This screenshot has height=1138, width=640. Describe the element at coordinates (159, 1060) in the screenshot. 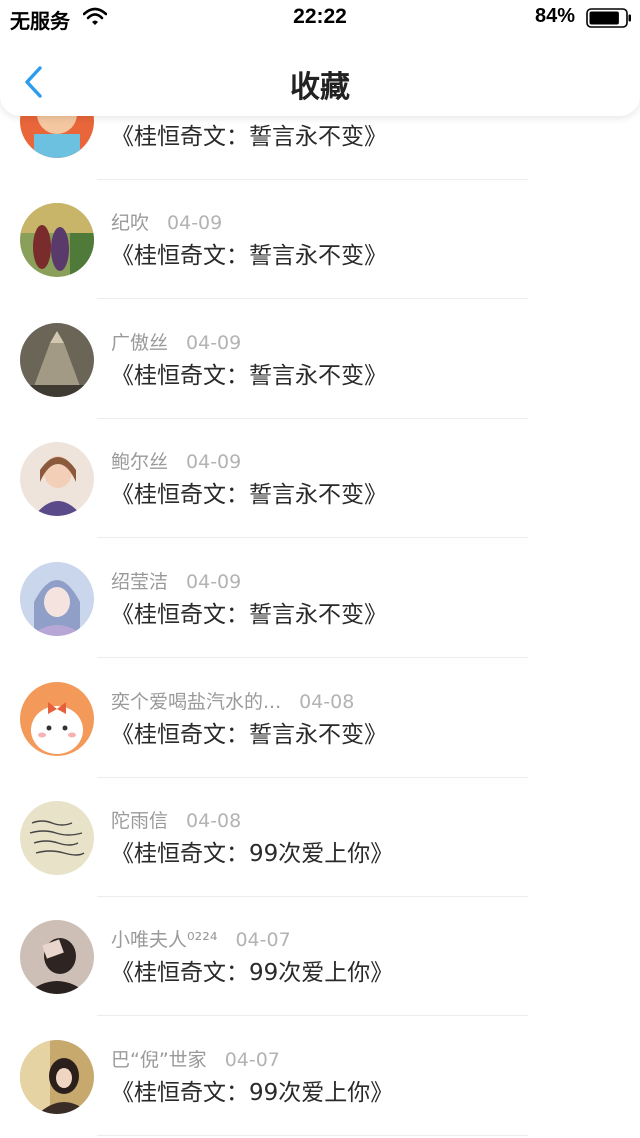

I see `user-name: 巴“倪”世家` at that location.